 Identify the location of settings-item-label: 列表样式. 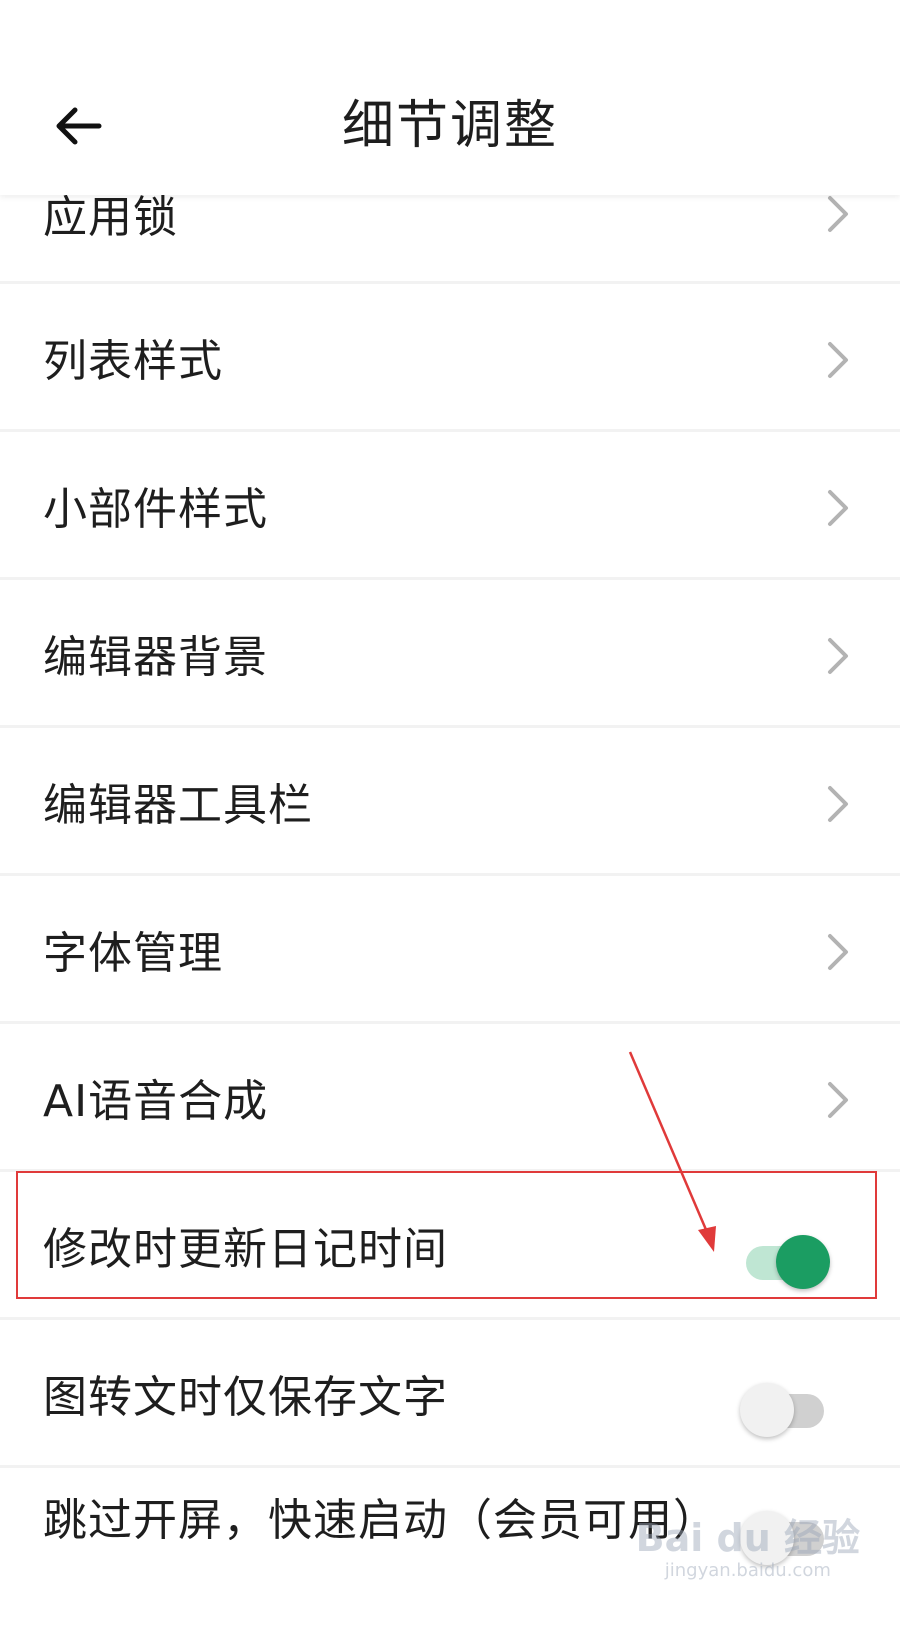
(133, 361).